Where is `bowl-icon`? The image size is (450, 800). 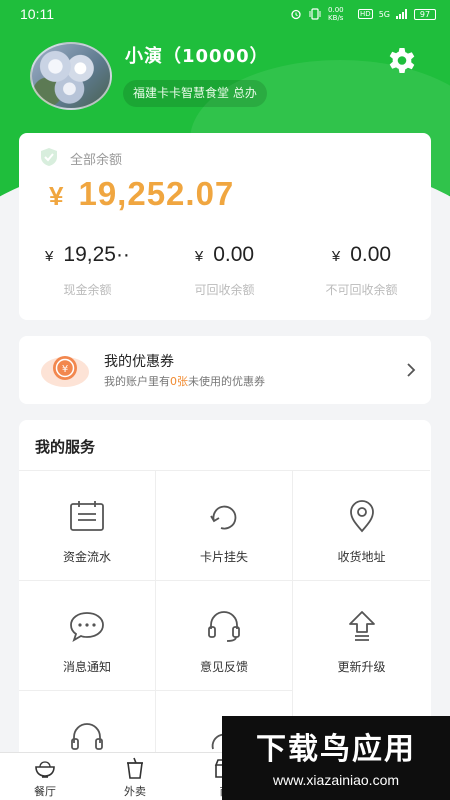
bowl-icon is located at coordinates (45, 769).